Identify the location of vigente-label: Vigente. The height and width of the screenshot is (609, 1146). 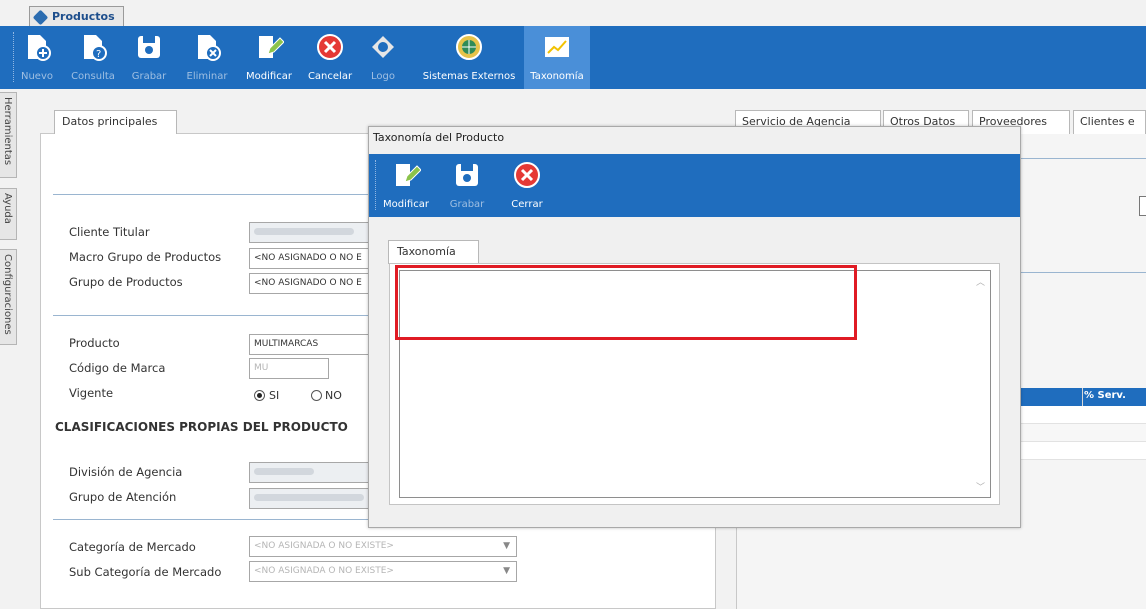
(91, 393).